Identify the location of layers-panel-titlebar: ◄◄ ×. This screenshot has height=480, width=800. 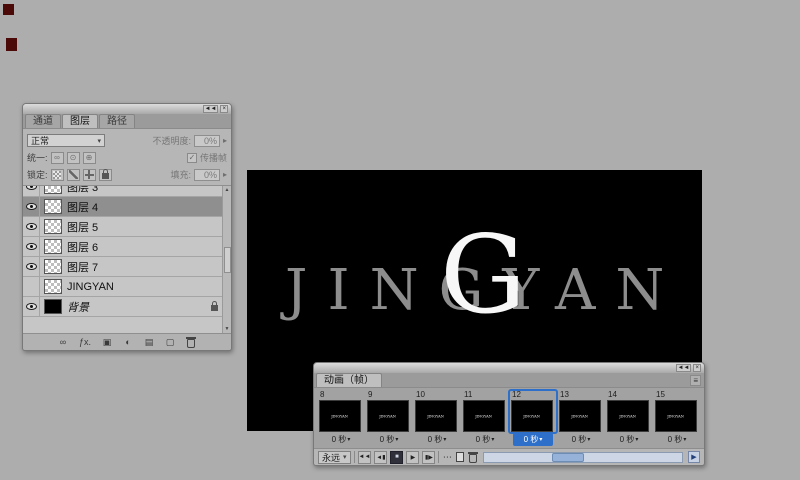
(127, 109).